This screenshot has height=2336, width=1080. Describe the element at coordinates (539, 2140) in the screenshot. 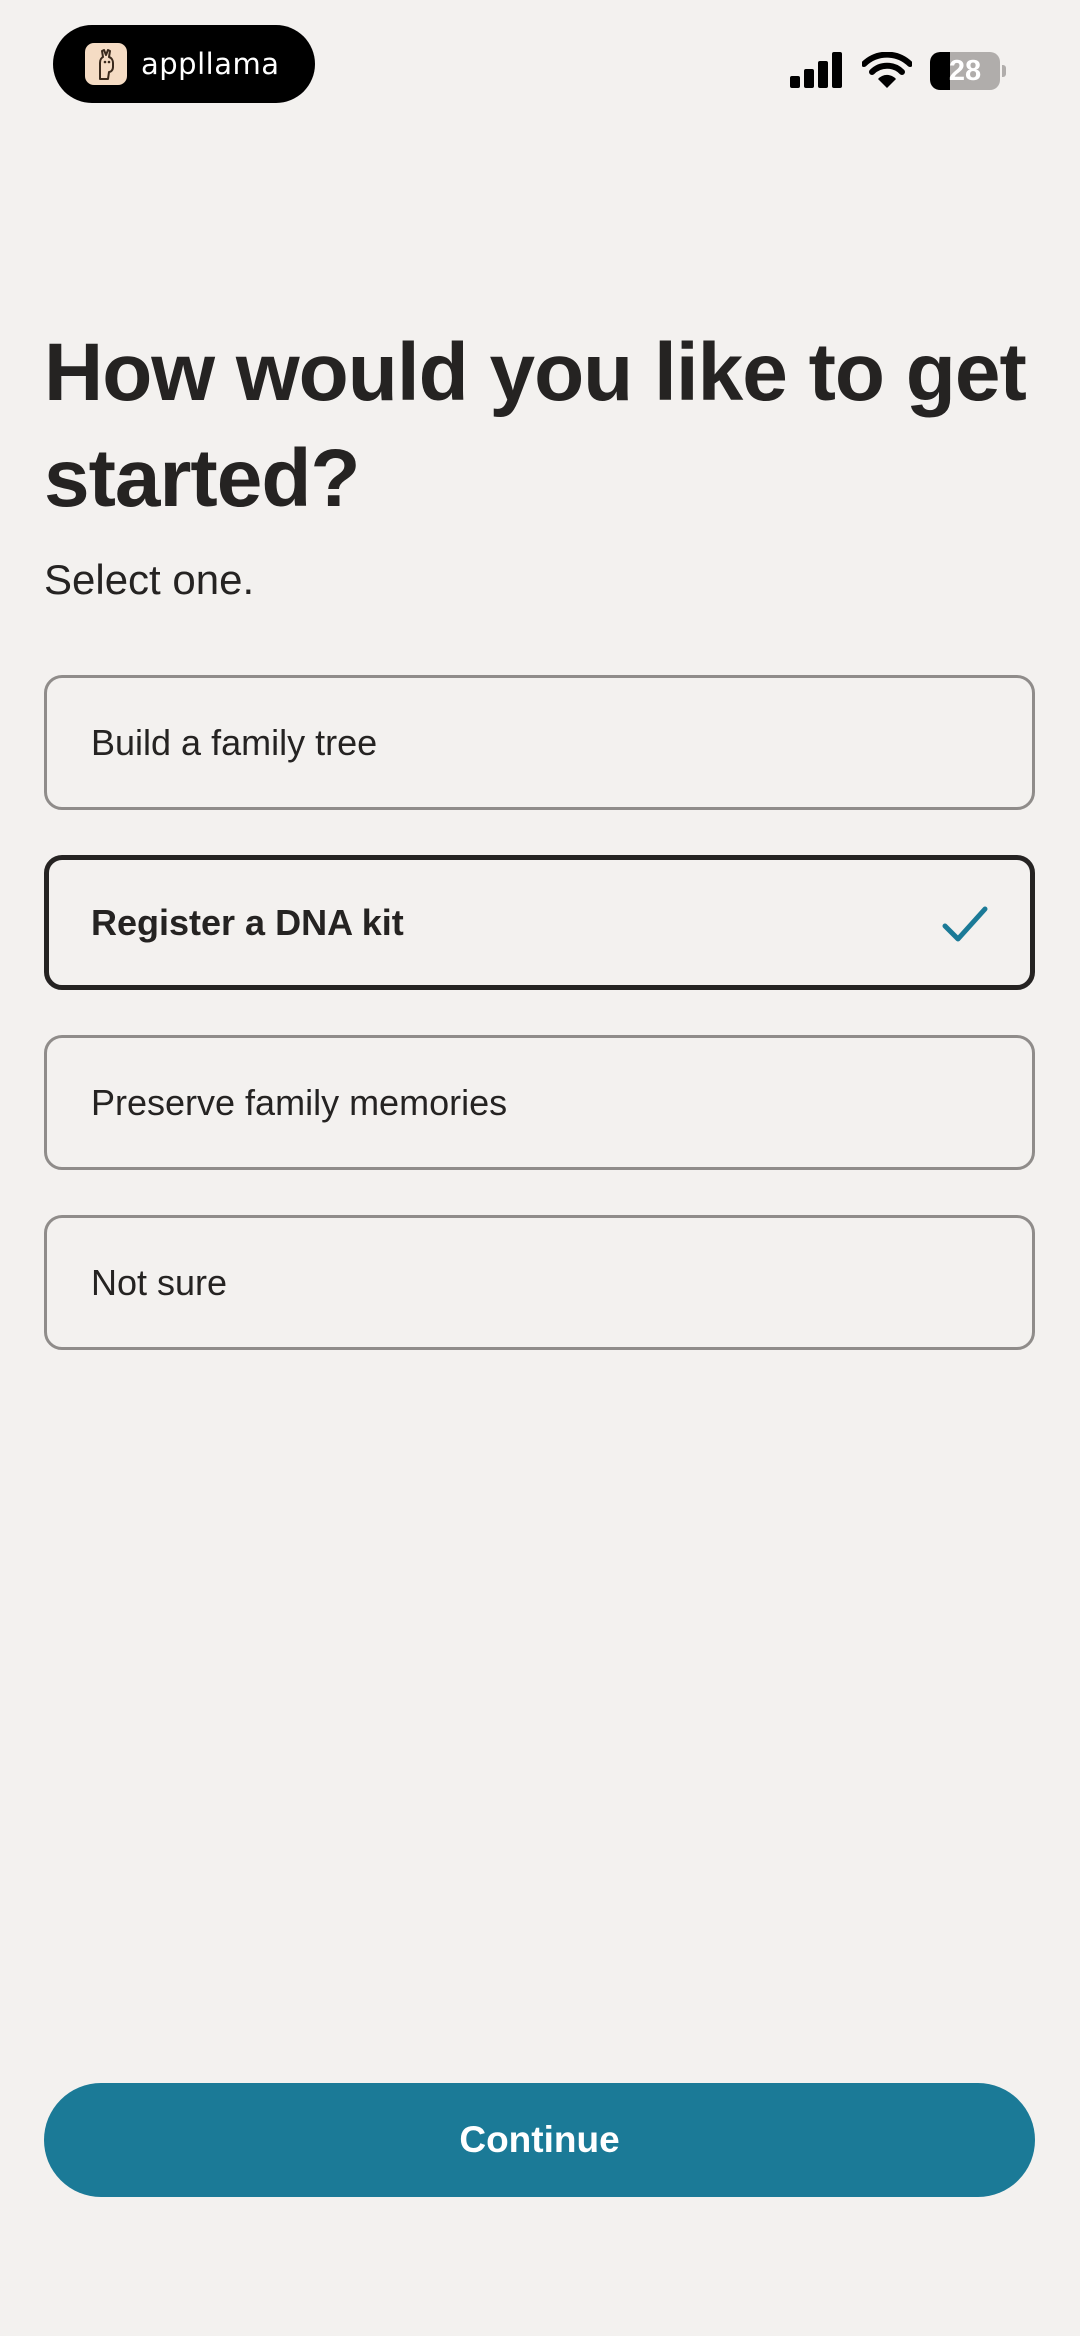

I see `continue-button: Continue` at that location.